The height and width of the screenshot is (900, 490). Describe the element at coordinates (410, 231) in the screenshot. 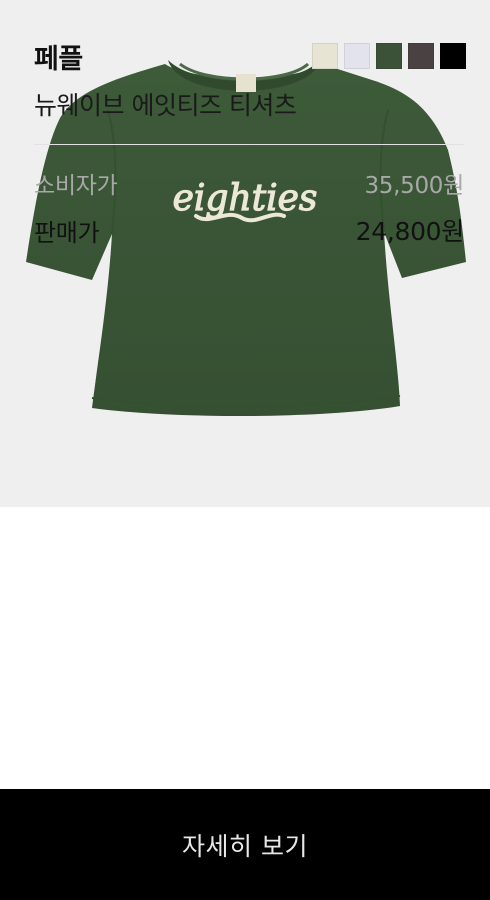

I see `sale-price-value: 24,800원` at that location.